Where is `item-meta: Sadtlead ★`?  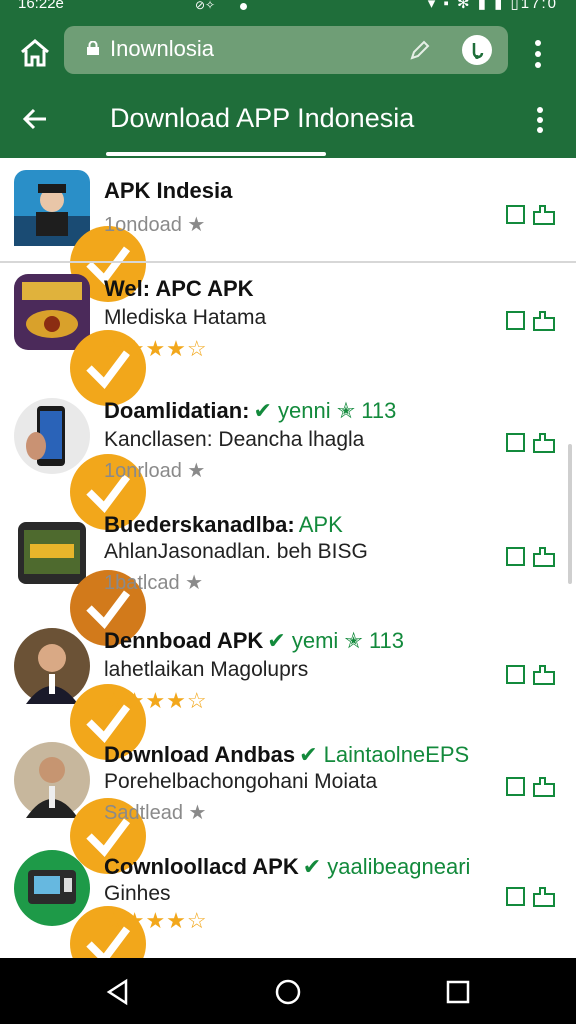 item-meta: Sadtlead ★ is located at coordinates (155, 813).